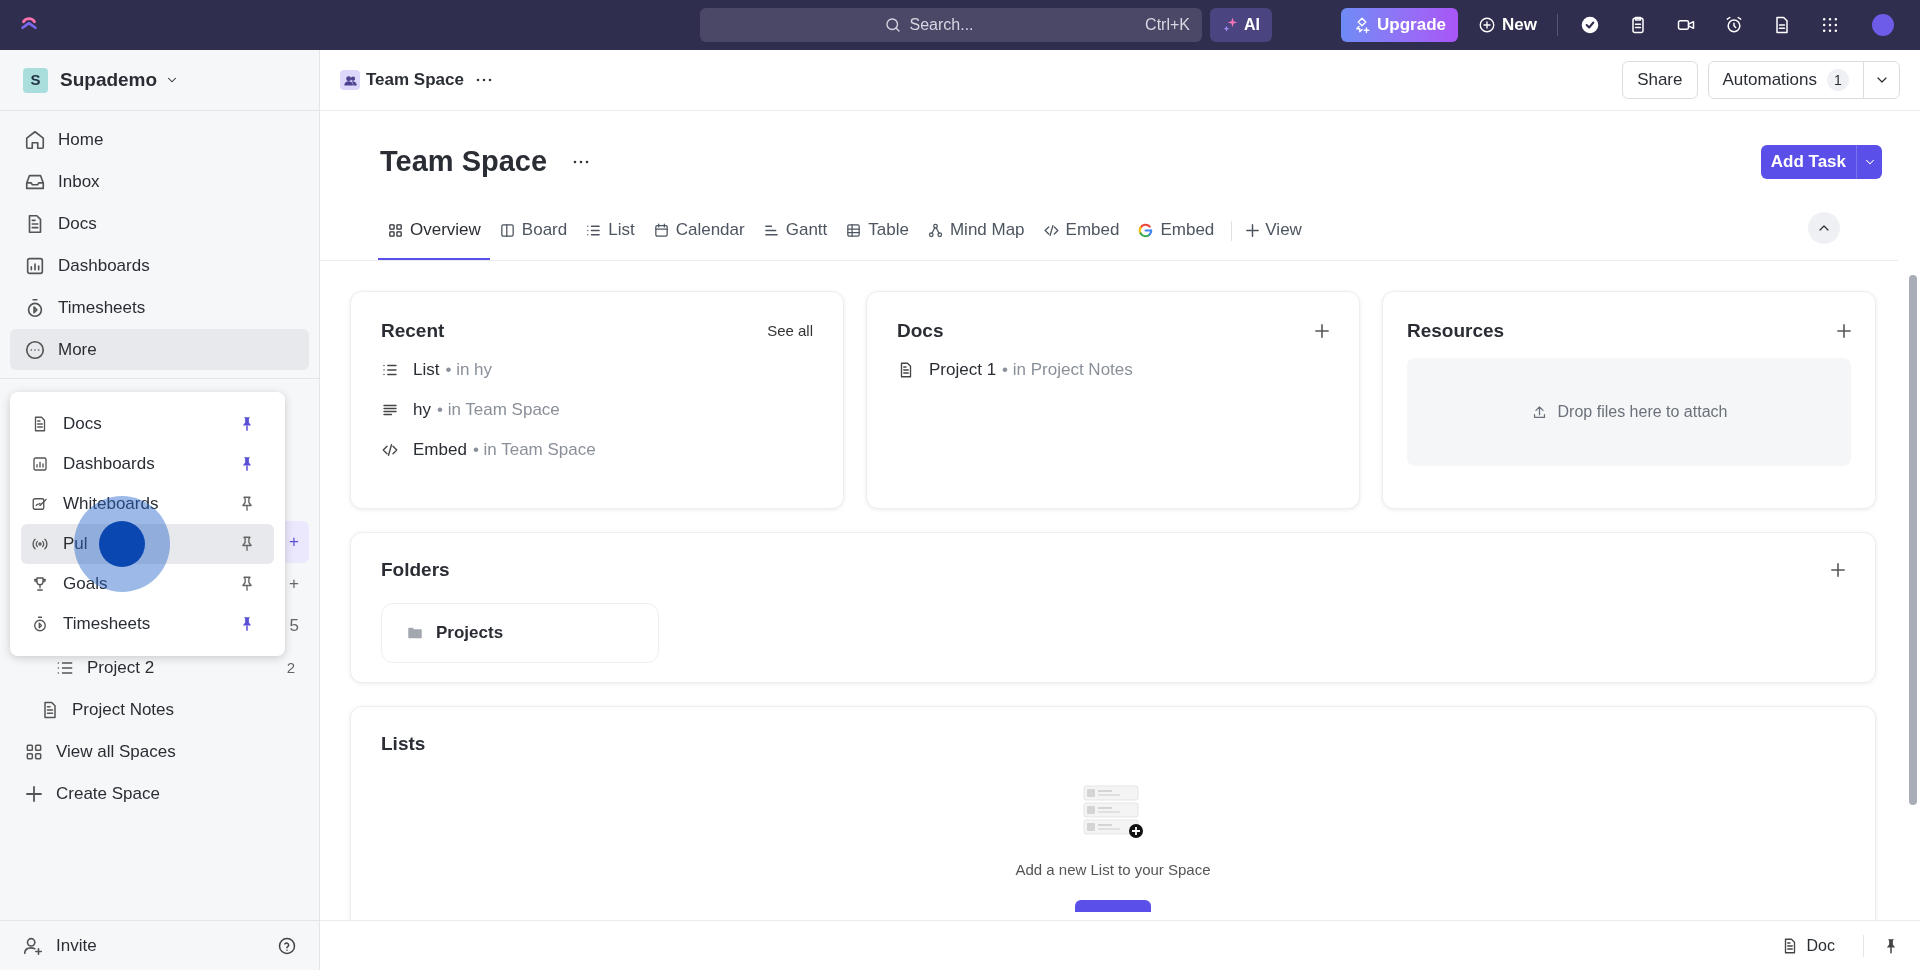  I want to click on apps-grid-icon, so click(1830, 25).